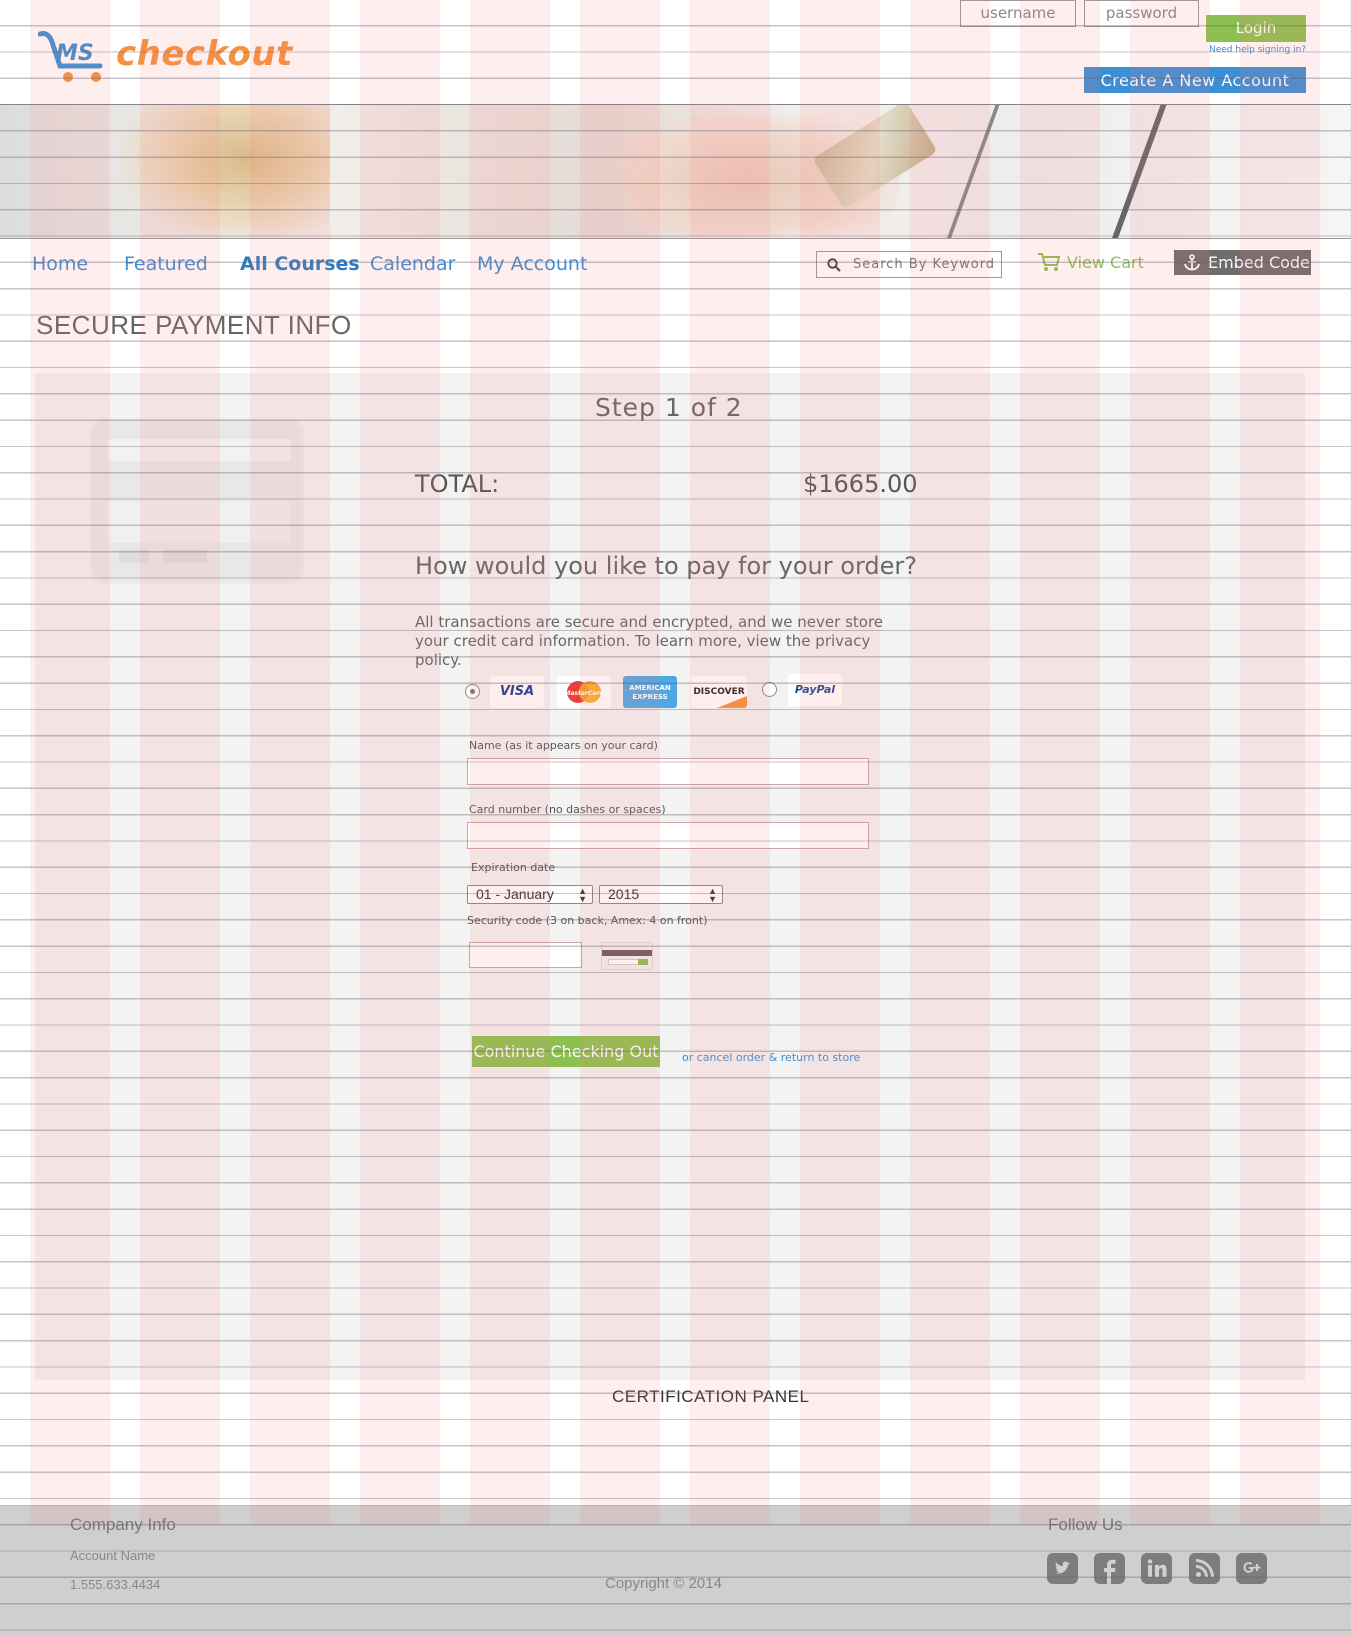 This screenshot has width=1351, height=1636. Describe the element at coordinates (1156, 1568) in the screenshot. I see `linkedin-icon` at that location.